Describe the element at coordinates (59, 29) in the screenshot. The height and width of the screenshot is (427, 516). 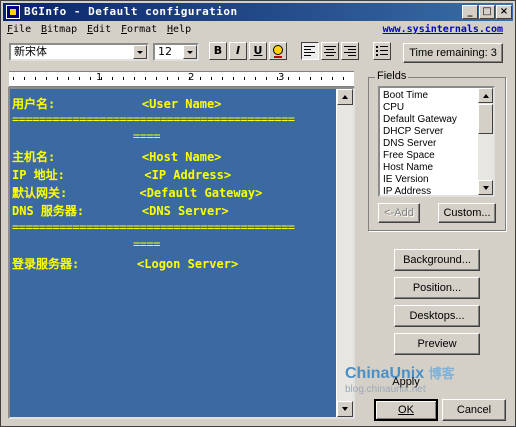
I see `menu-bitmap: Bitmap` at that location.